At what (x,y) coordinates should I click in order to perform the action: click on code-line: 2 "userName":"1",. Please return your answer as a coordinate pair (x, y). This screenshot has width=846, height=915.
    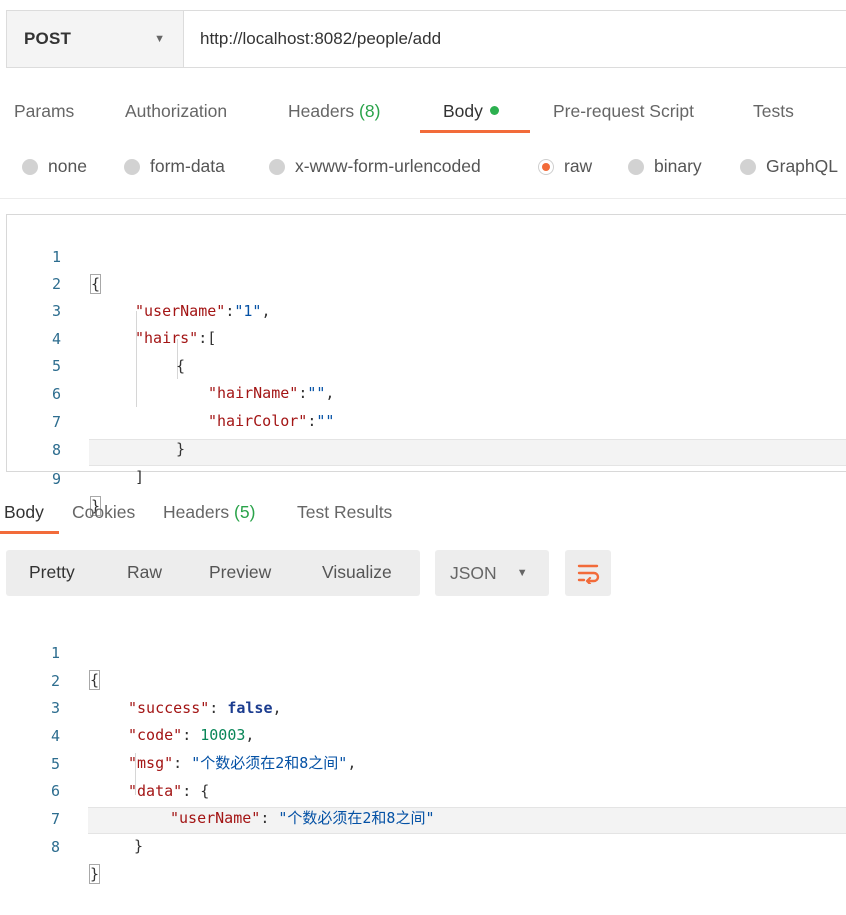
    Looking at the image, I should click on (426, 282).